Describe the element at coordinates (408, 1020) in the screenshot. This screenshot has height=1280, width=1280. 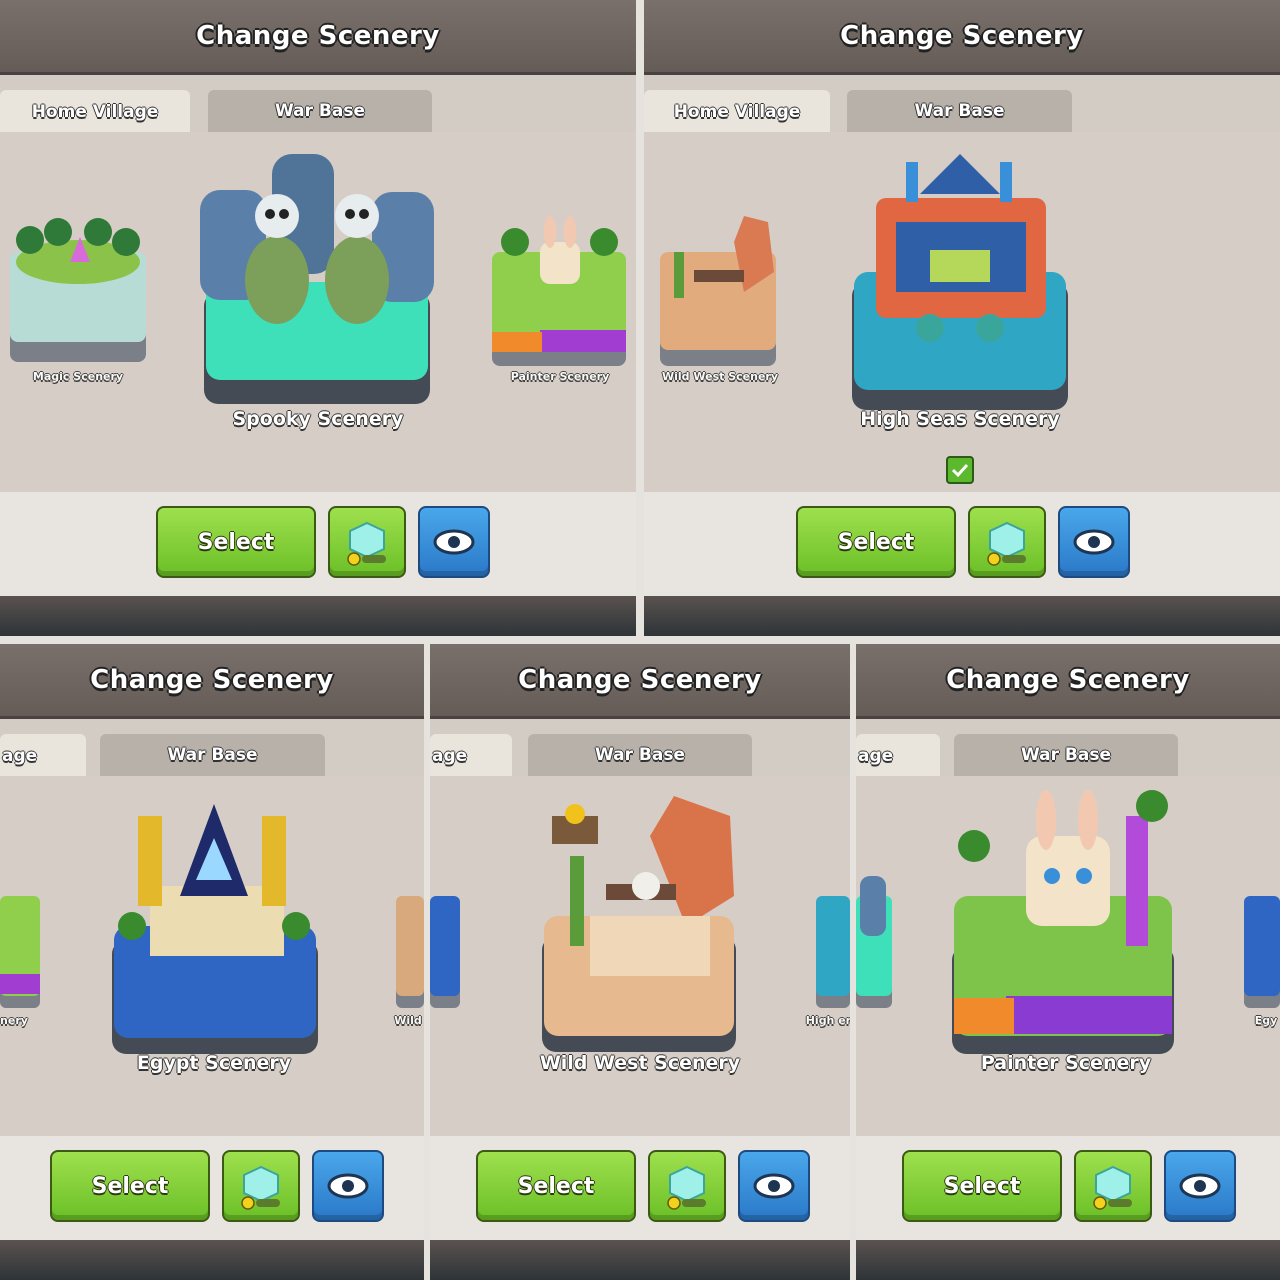
I see `right-scene-label: Wild` at that location.